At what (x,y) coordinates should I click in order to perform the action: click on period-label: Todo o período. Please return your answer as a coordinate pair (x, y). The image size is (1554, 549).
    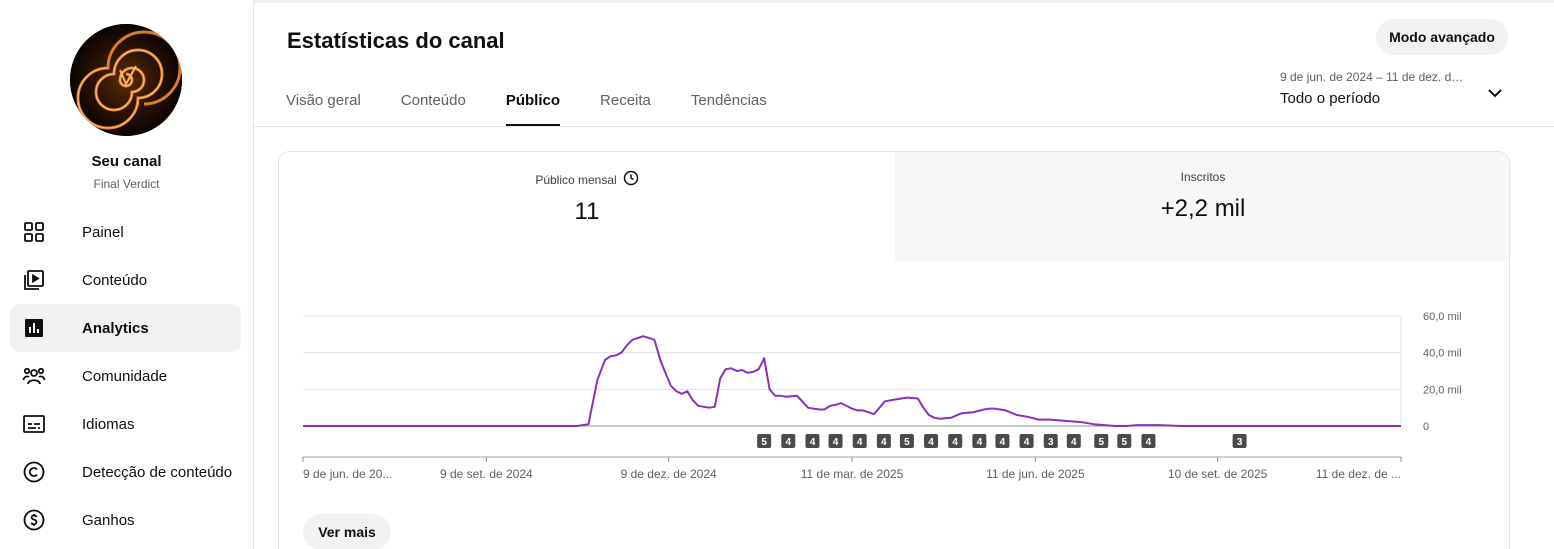
    Looking at the image, I should click on (1330, 98).